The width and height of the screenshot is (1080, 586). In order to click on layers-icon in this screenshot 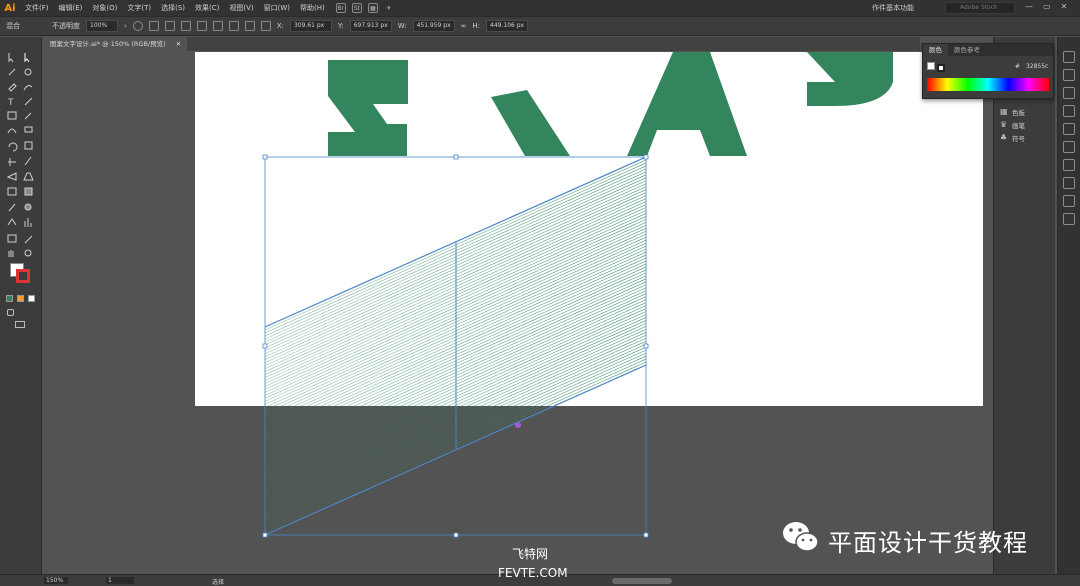, I will do `click(1069, 75)`.